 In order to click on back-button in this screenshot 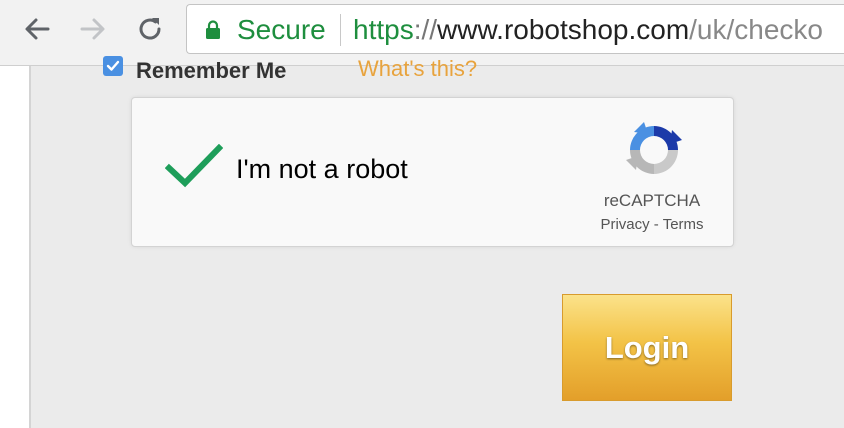, I will do `click(37, 29)`.